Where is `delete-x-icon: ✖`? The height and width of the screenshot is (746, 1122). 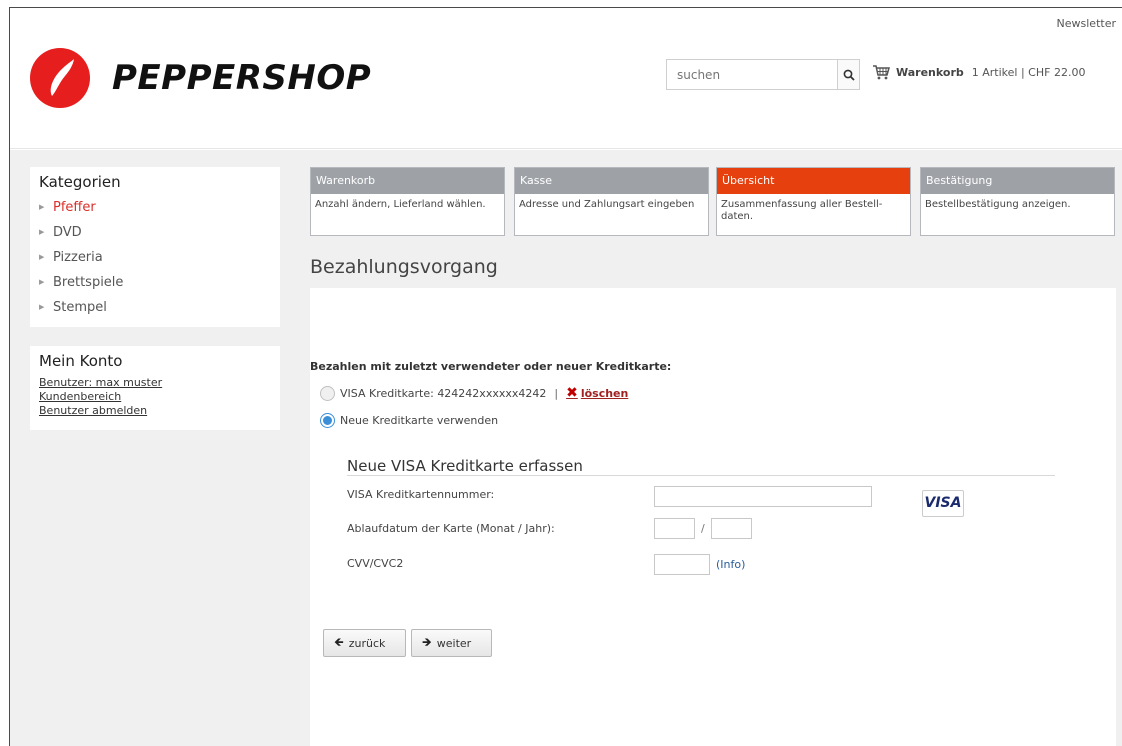
delete-x-icon: ✖ is located at coordinates (572, 393).